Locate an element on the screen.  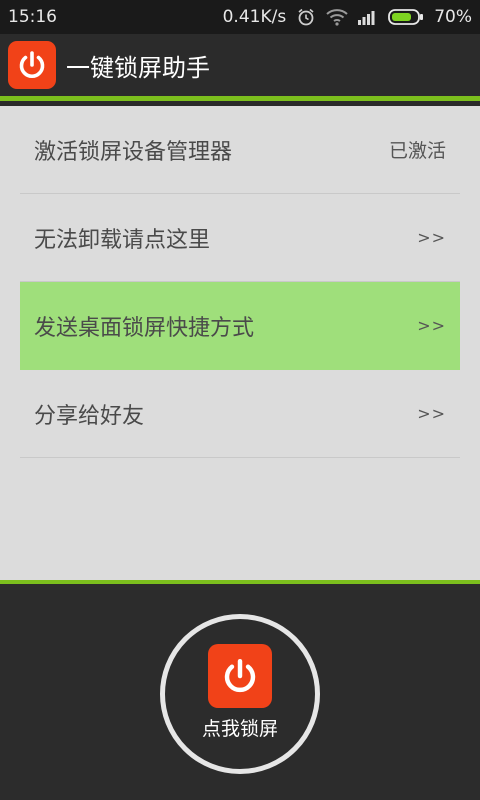
lock-button-label: 点我锁屏 is located at coordinates (239, 728).